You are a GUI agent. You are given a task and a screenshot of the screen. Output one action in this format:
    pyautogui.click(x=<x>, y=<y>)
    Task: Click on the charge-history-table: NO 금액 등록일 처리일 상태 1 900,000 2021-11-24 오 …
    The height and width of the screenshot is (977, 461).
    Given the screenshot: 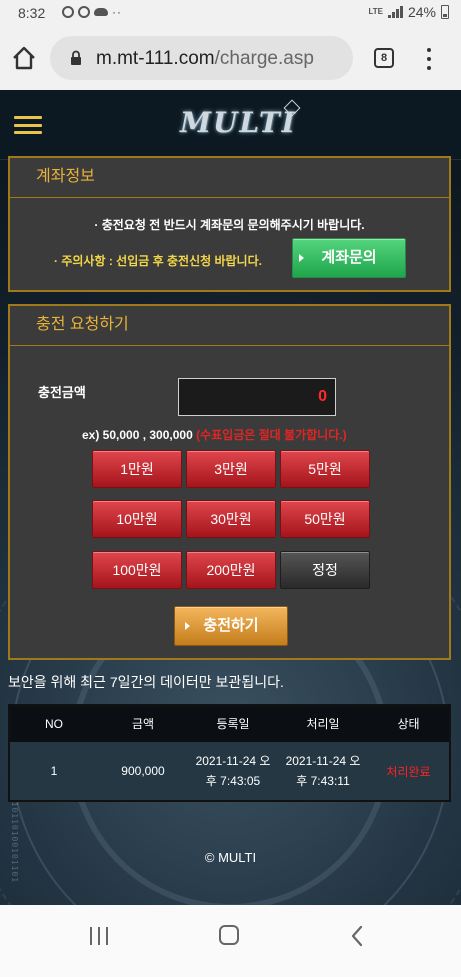 What is the action you would take?
    pyautogui.click(x=229, y=753)
    